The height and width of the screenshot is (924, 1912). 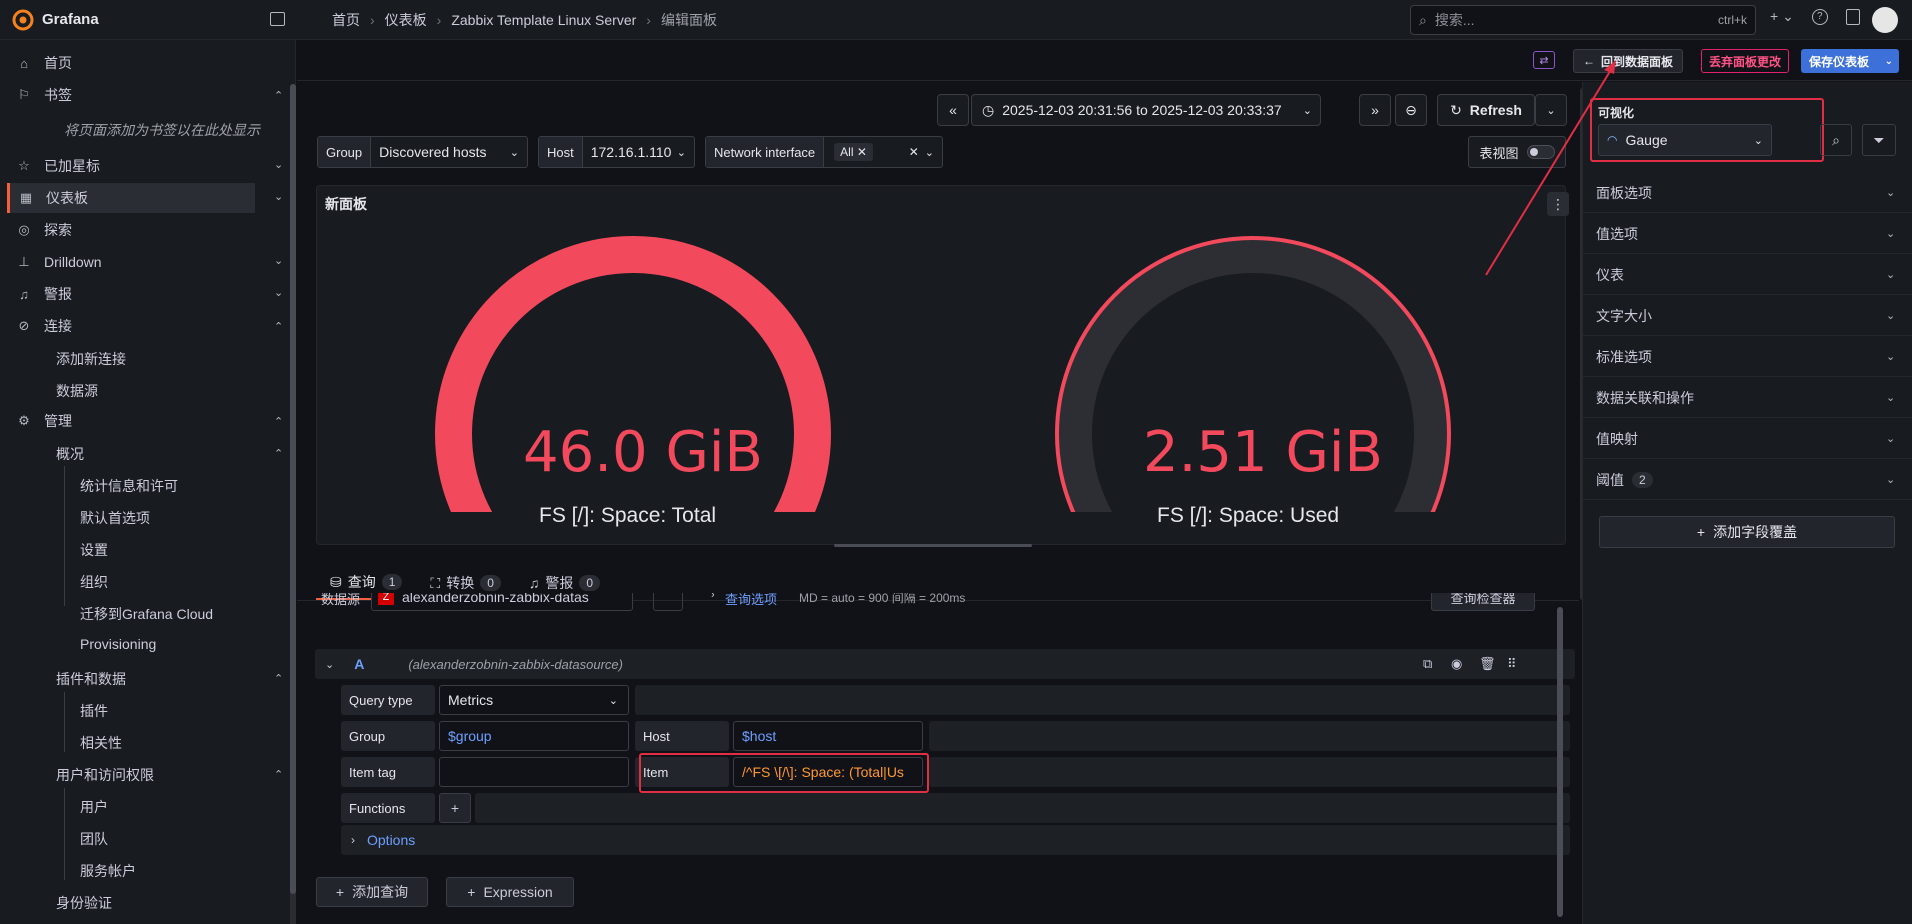 What do you see at coordinates (510, 892) in the screenshot?
I see `expression-button: + Expression` at bounding box center [510, 892].